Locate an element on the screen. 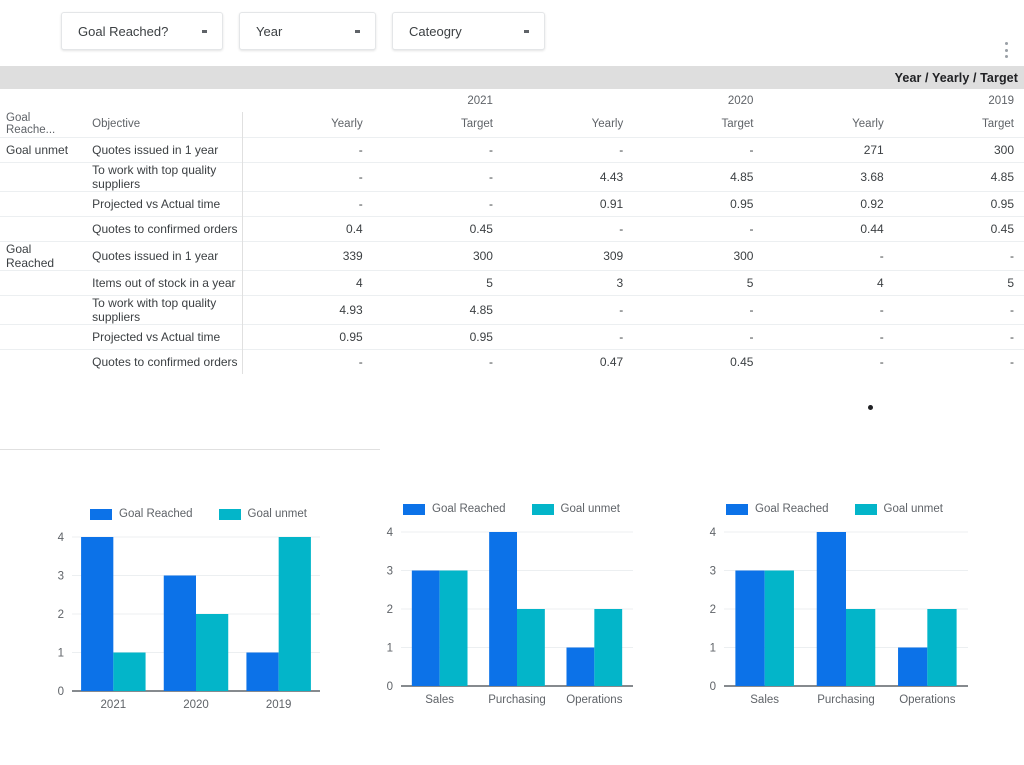 This screenshot has width=1024, height=765. x-axis-tick-label: 2019 is located at coordinates (279, 705).